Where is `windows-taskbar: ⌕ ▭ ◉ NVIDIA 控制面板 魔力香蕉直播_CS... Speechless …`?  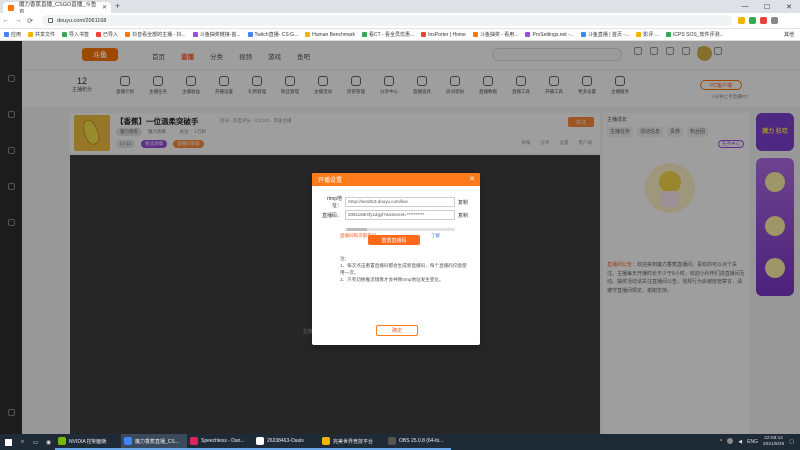
windows-taskbar: ⌕ ▭ ◉ NVIDIA 控制面板 魔力香蕉直播_CS... Speechless … is located at coordinates (400, 442).